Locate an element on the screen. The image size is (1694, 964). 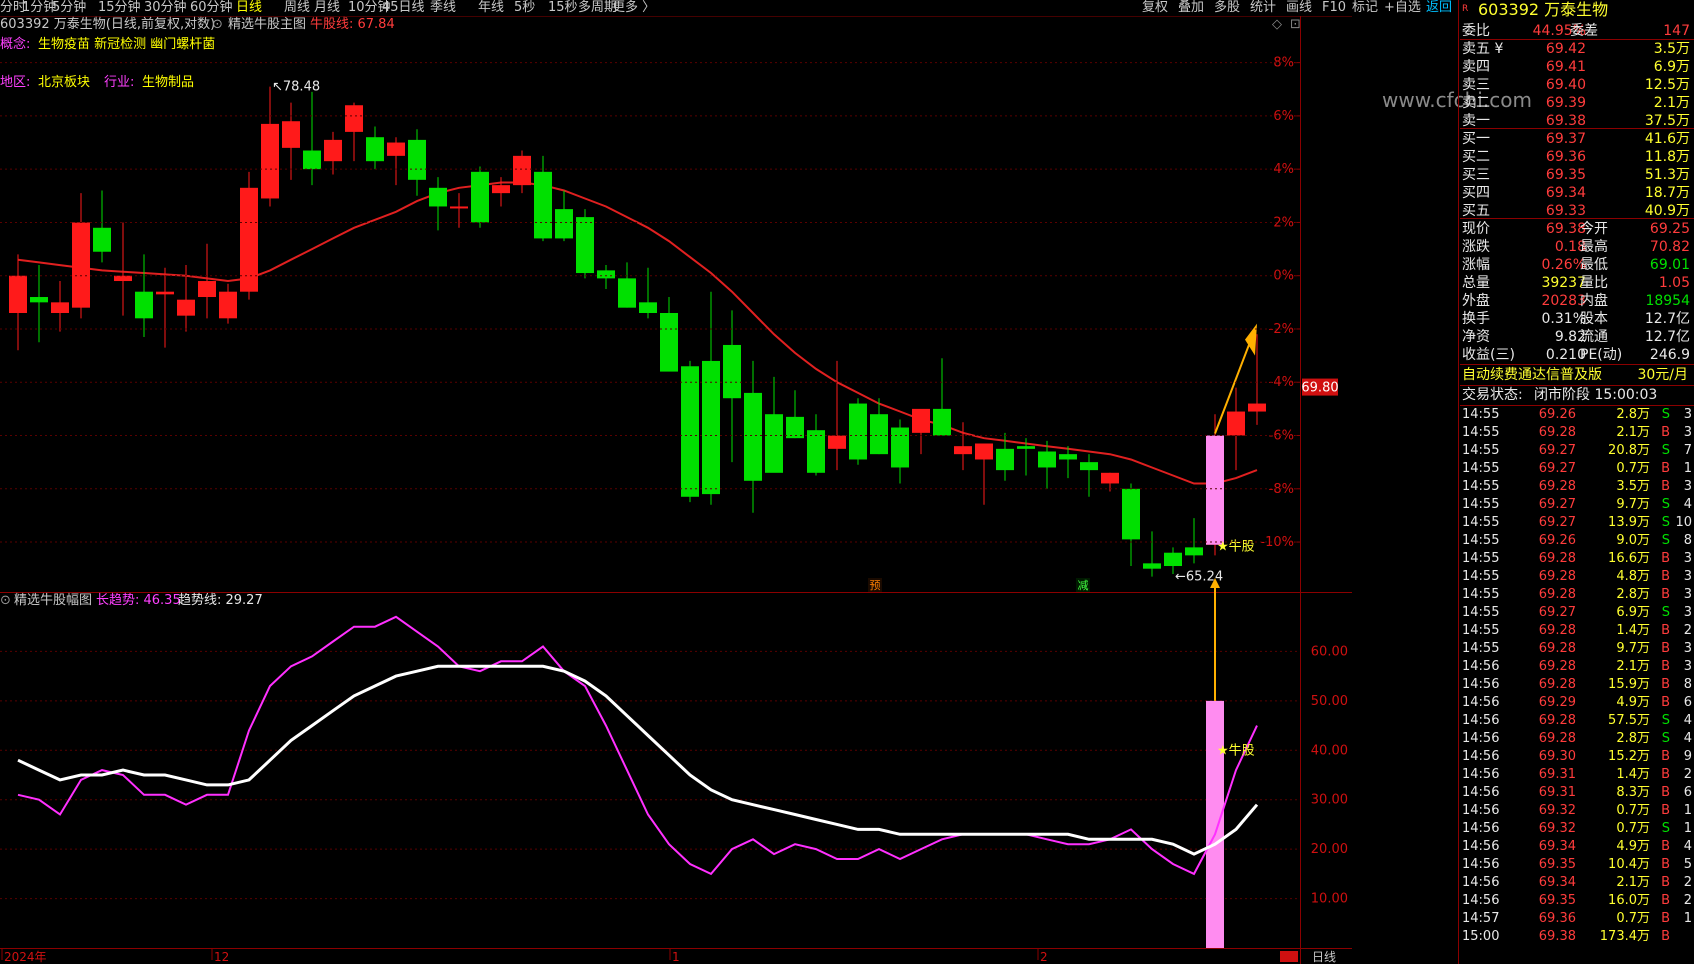
tick-side-5: S is located at coordinates (1665, 504).